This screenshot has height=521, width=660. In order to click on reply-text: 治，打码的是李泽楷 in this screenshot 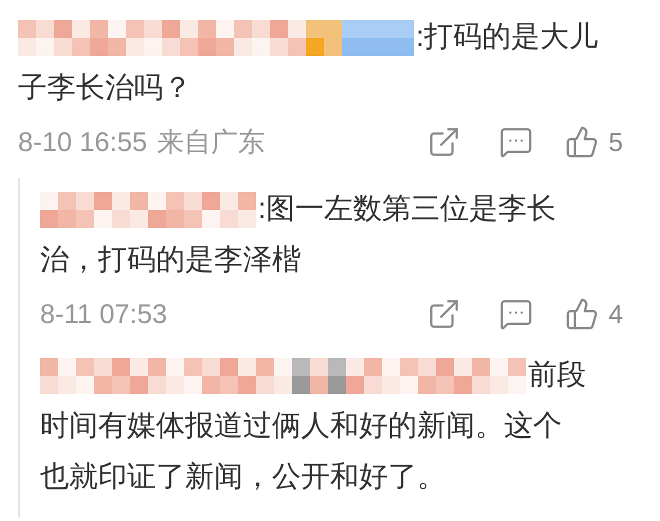, I will do `click(170, 260)`.